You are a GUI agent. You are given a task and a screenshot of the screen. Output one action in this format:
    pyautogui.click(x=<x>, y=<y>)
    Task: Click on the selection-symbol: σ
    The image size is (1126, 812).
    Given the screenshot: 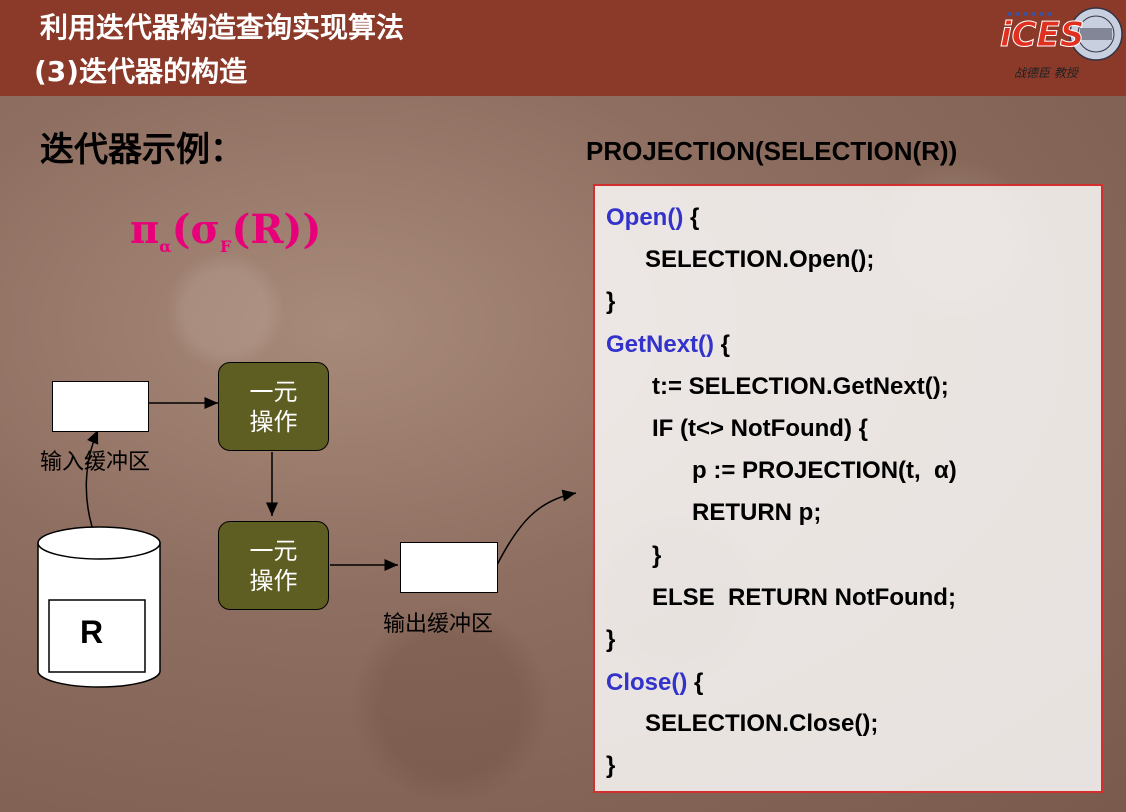 What is the action you would take?
    pyautogui.click(x=205, y=229)
    